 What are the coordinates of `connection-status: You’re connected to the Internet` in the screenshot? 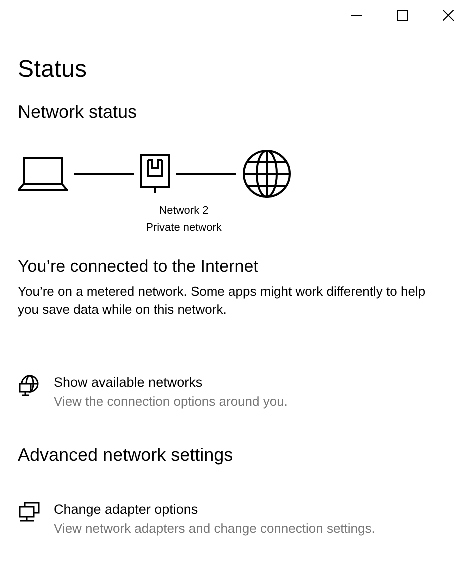 It's located at (139, 267).